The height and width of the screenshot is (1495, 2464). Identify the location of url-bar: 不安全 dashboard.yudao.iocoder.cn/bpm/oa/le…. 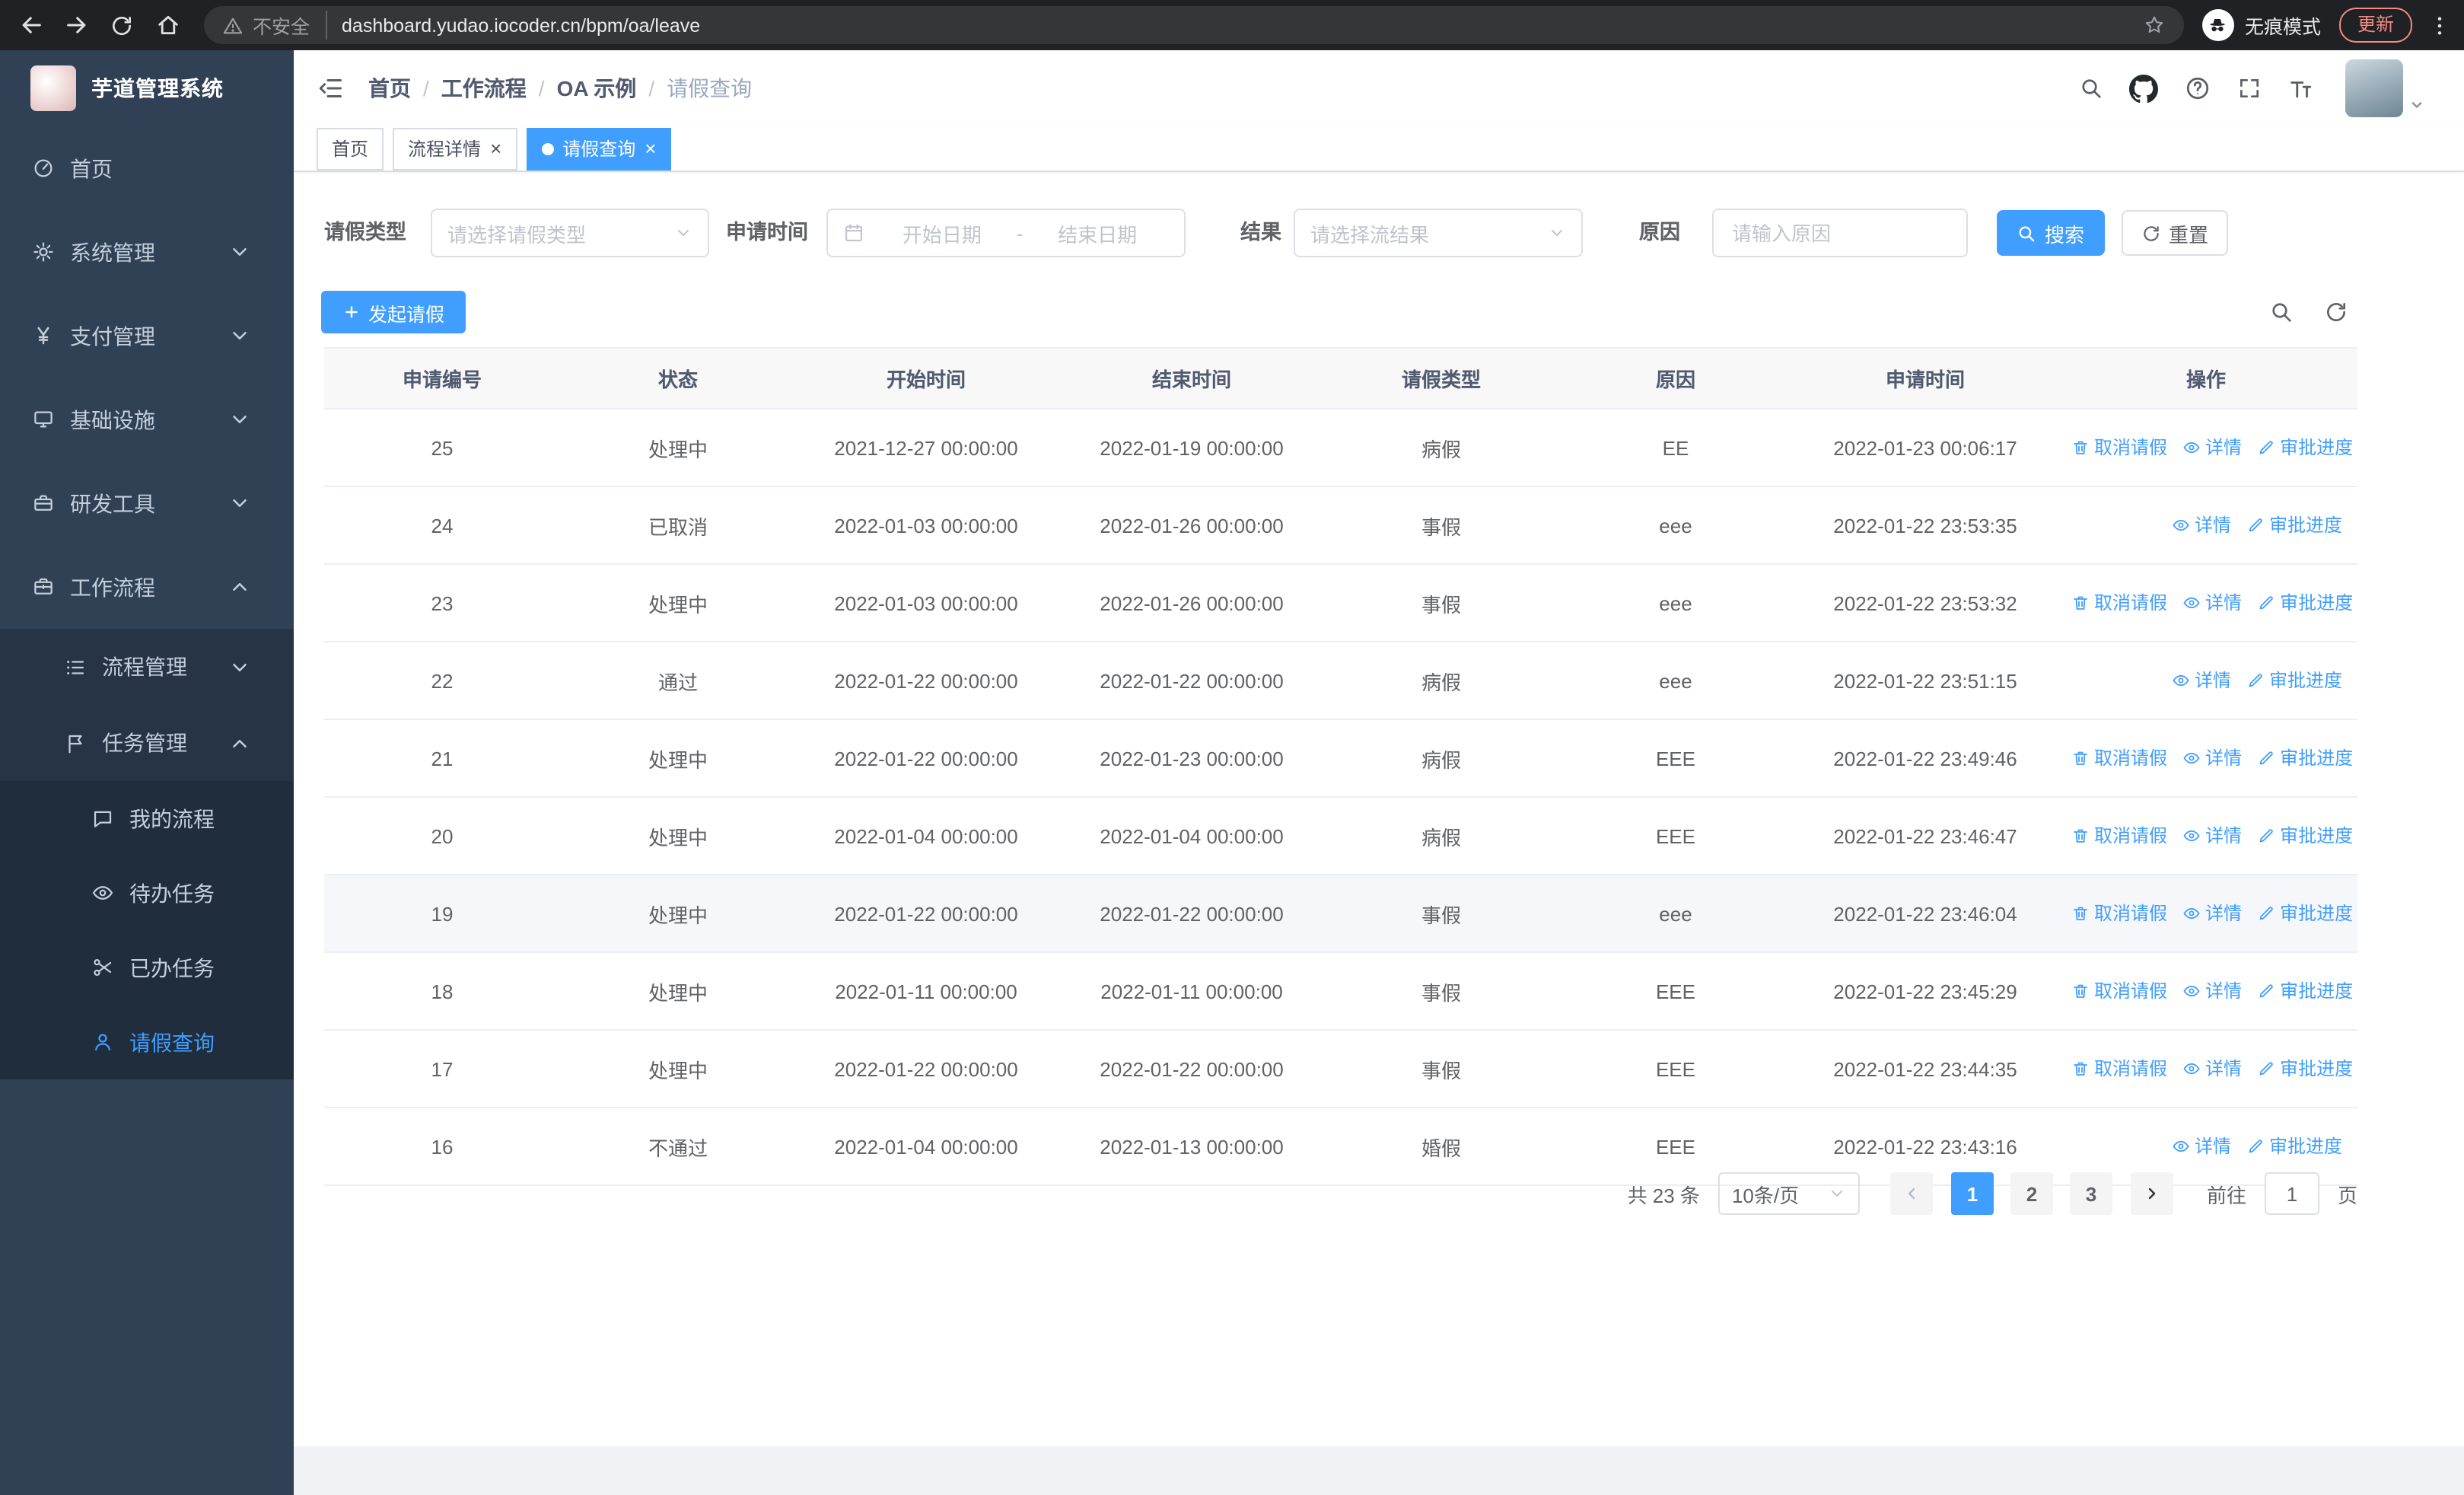
(1194, 25).